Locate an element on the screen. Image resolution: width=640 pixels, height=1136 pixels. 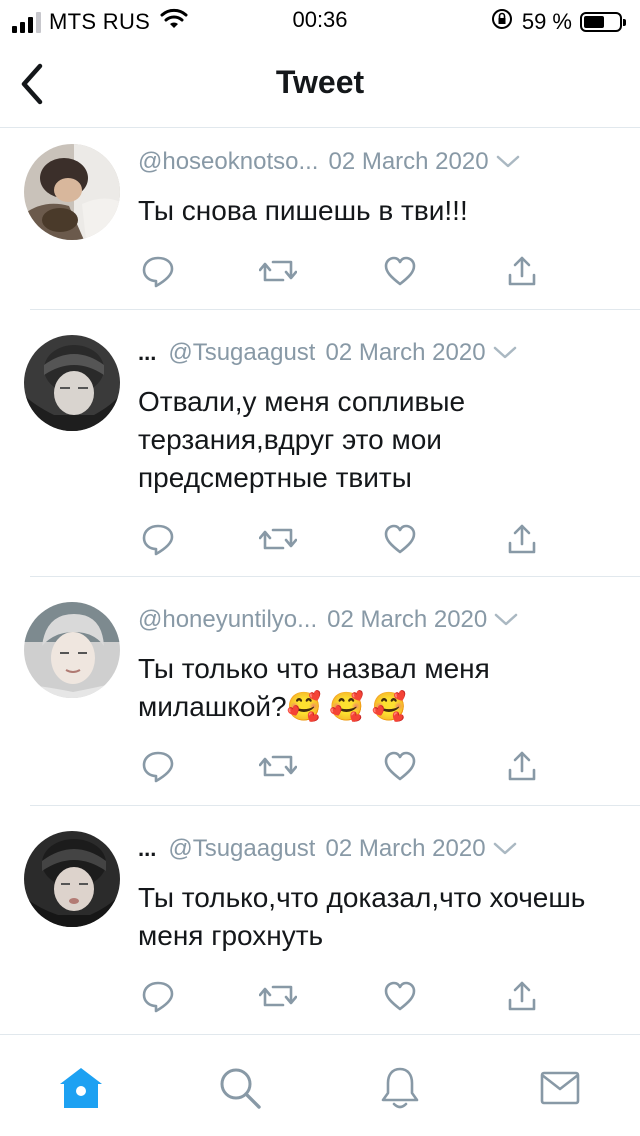
battery-icon is located at coordinates (603, 21).